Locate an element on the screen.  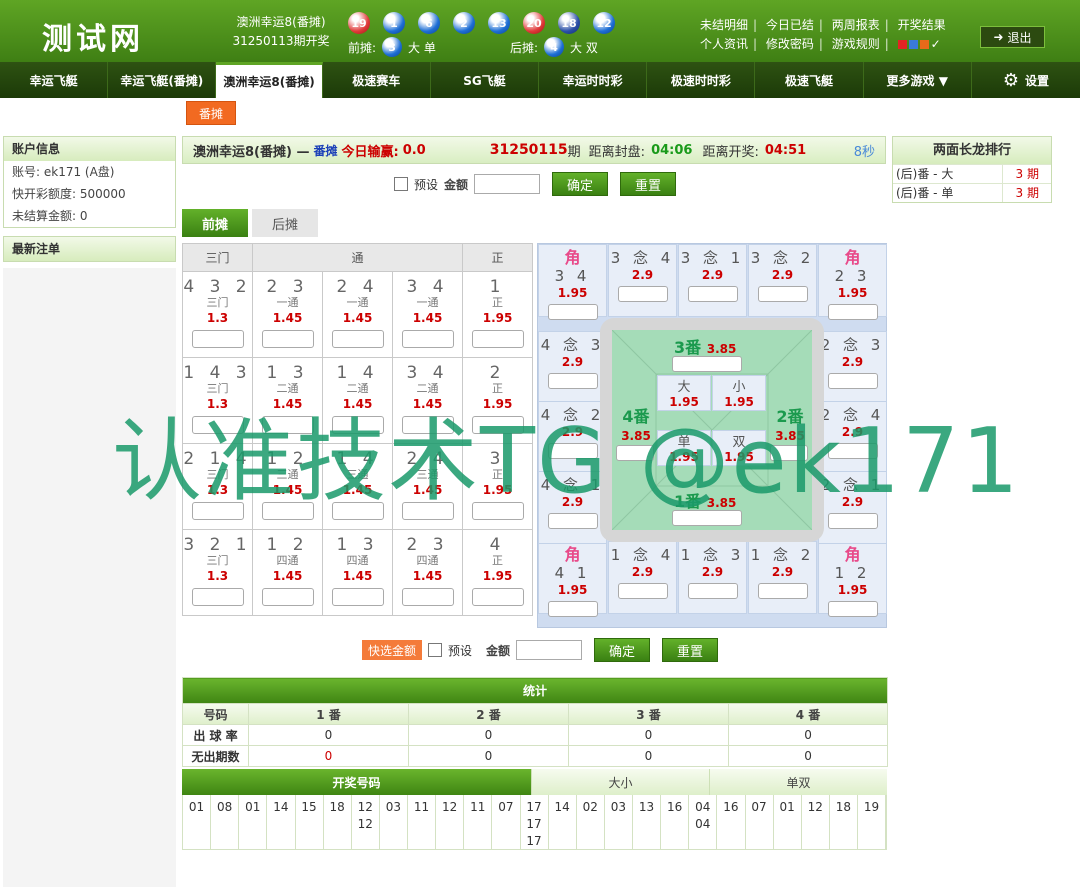
theme-red-swatch is located at coordinates (902, 44).